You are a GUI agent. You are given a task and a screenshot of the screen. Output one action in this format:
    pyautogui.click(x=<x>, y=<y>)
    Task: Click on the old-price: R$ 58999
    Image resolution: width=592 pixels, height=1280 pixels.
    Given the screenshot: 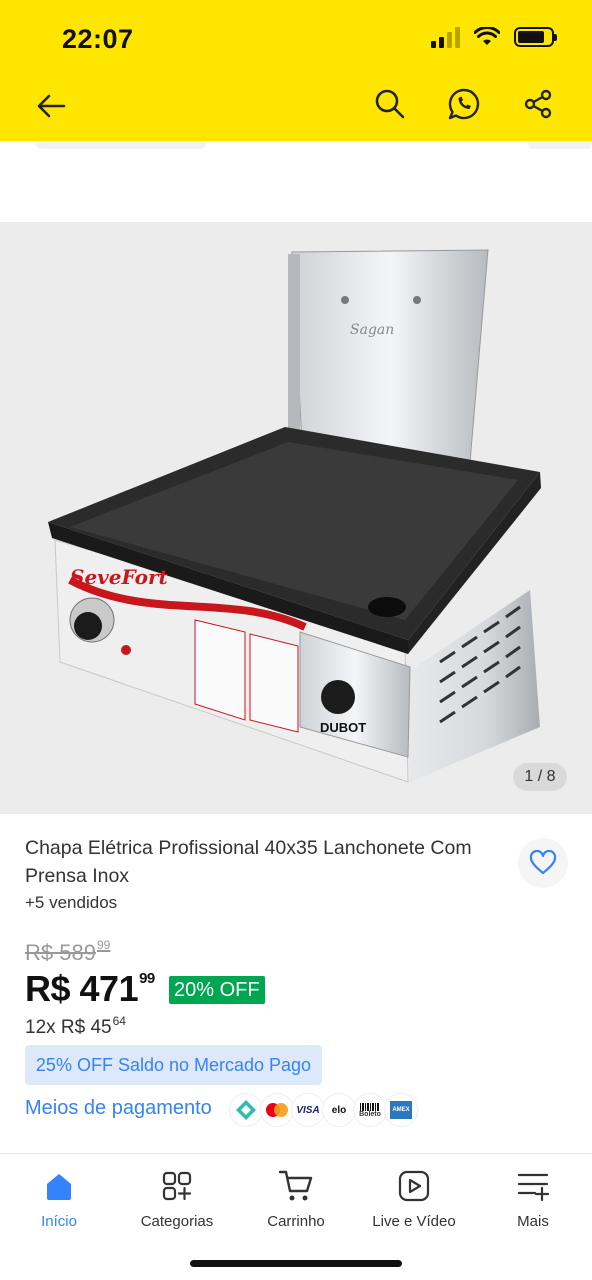 What is the action you would take?
    pyautogui.click(x=67, y=952)
    